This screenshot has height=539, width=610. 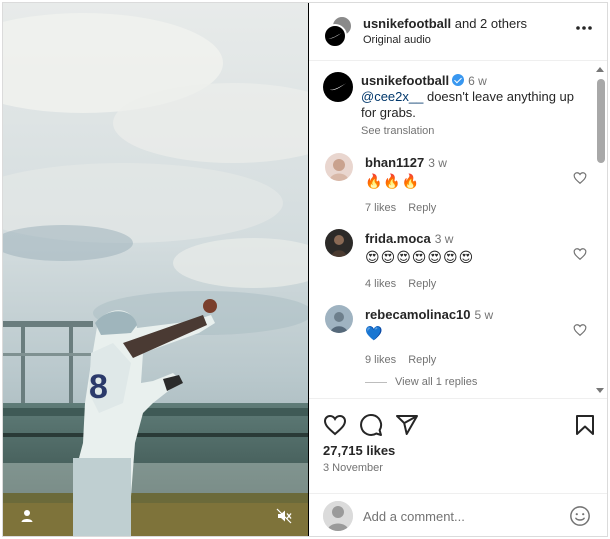 I want to click on post-authors: usnikefootball and 2 others, so click(x=445, y=23).